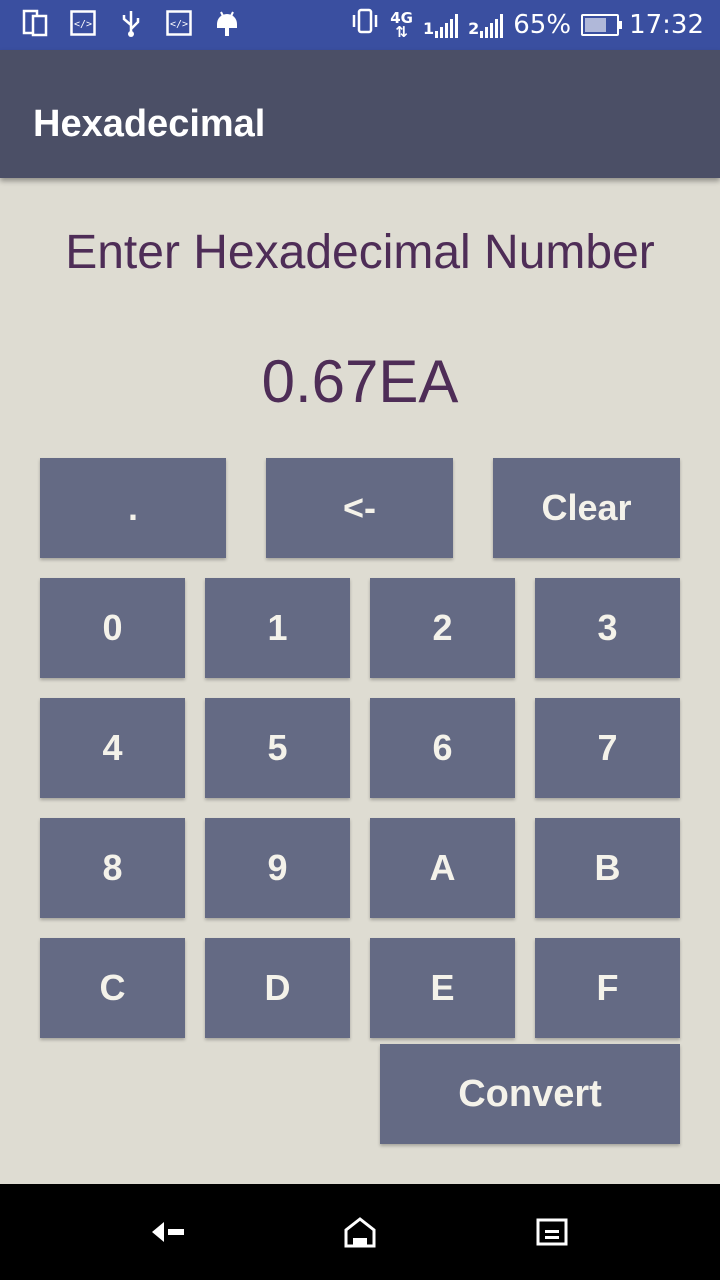  Describe the element at coordinates (607, 748) in the screenshot. I see `digit-button-7: 7` at that location.